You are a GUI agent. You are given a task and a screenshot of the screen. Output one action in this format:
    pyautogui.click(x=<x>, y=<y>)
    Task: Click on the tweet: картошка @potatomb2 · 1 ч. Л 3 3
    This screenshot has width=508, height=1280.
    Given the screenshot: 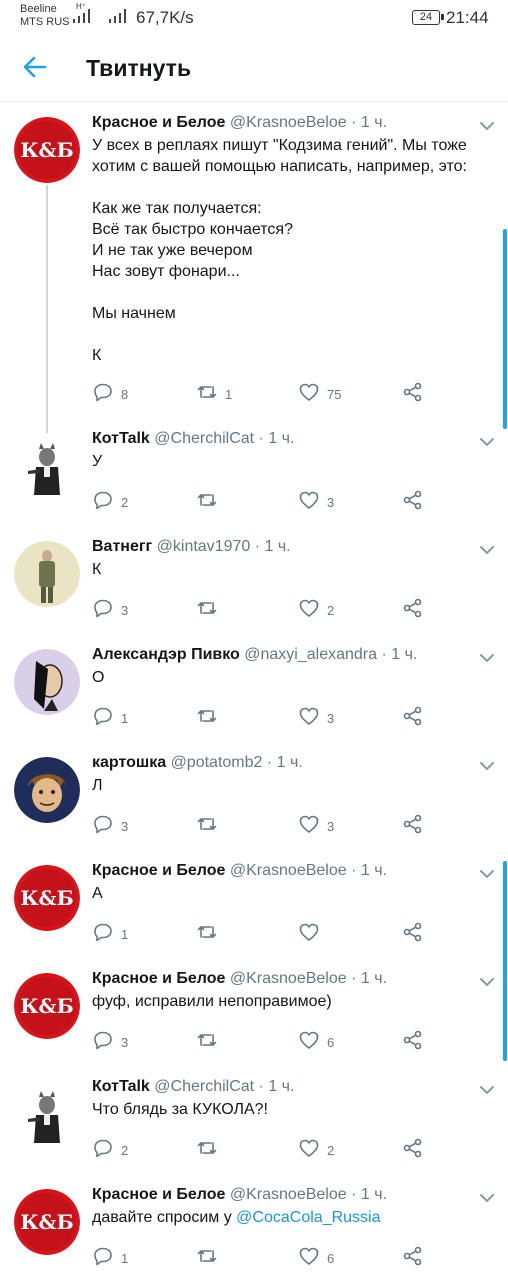 What is the action you would take?
    pyautogui.click(x=254, y=801)
    